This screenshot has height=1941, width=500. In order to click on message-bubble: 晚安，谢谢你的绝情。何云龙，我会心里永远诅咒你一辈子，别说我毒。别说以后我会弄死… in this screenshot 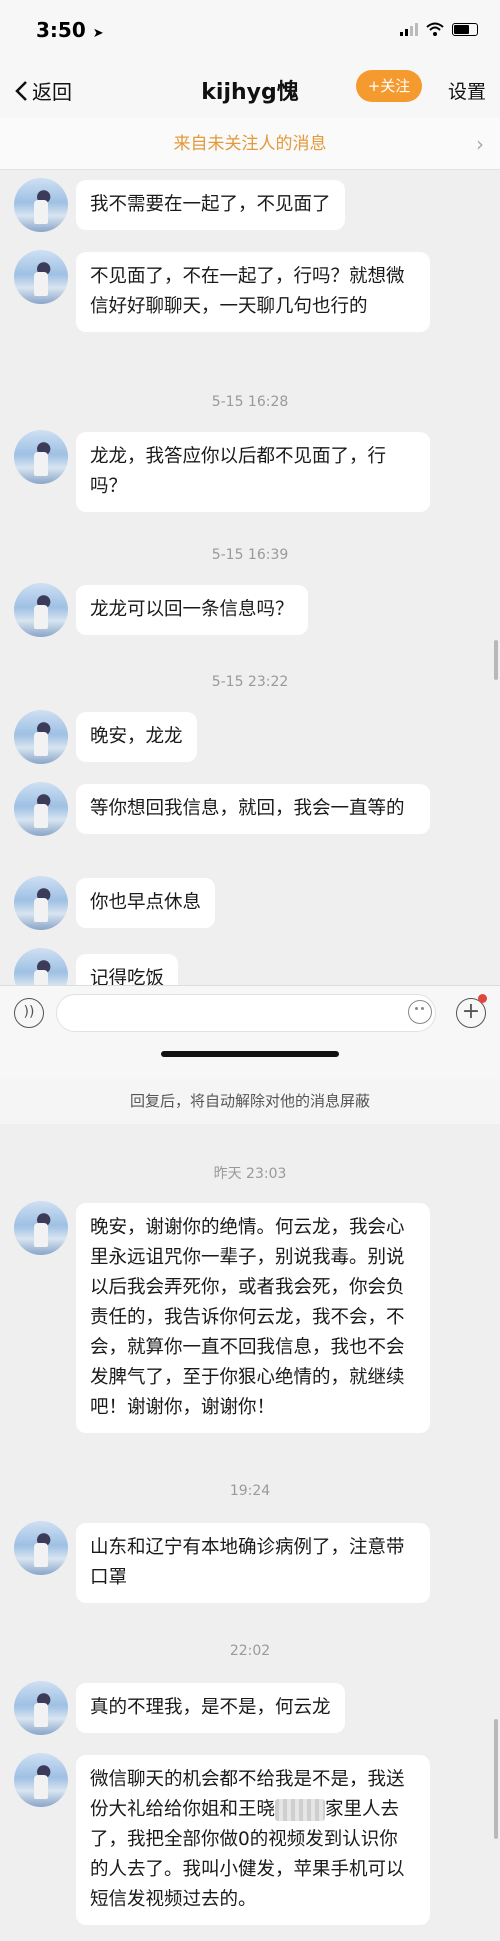, I will do `click(253, 1318)`.